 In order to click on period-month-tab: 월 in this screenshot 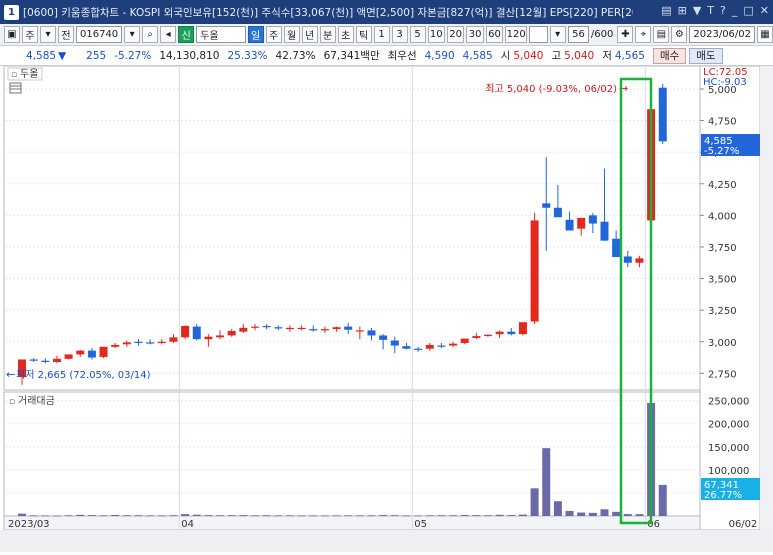, I will do `click(291, 34)`.